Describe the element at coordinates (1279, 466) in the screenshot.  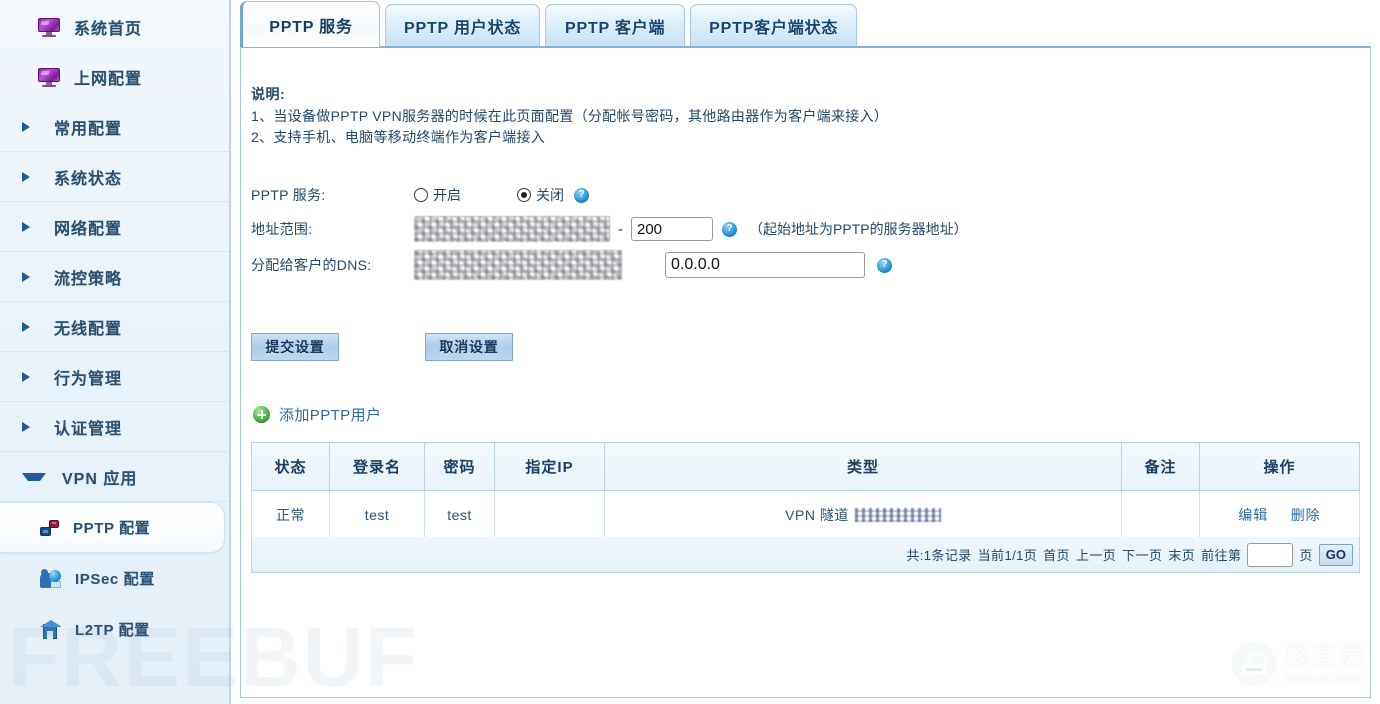
I see `column-header-actions: 操作` at that location.